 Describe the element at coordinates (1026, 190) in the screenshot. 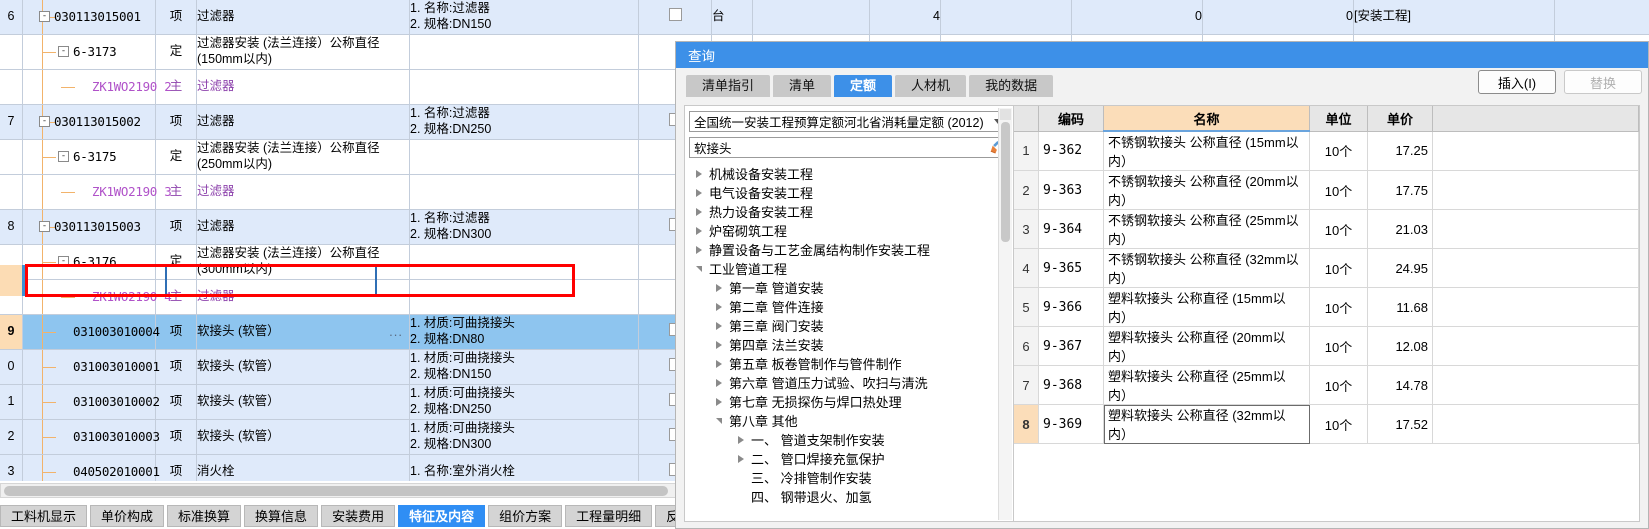

I see `row-index: 2` at that location.